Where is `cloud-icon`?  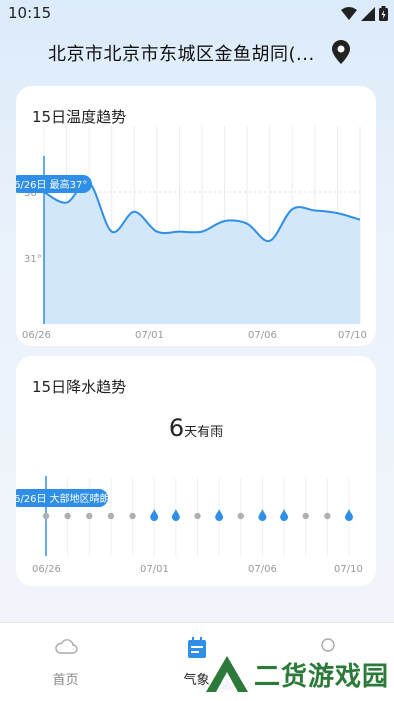 cloud-icon is located at coordinates (66, 646).